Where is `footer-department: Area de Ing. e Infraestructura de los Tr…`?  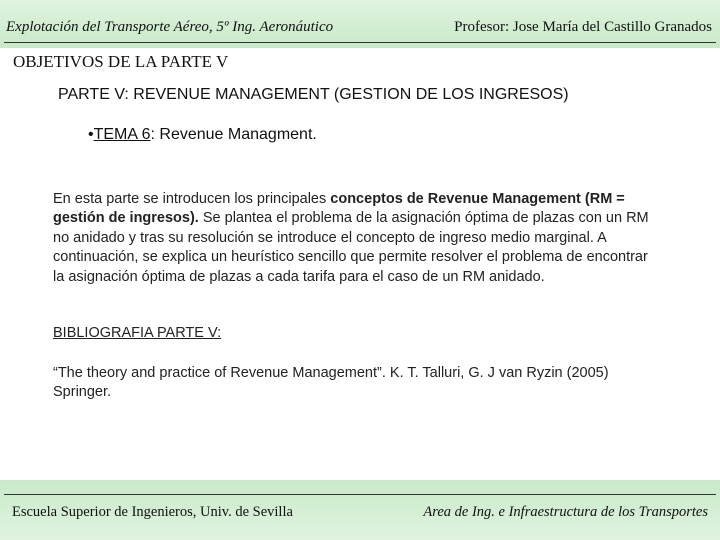 footer-department: Area de Ing. e Infraestructura de los Tr… is located at coordinates (565, 512).